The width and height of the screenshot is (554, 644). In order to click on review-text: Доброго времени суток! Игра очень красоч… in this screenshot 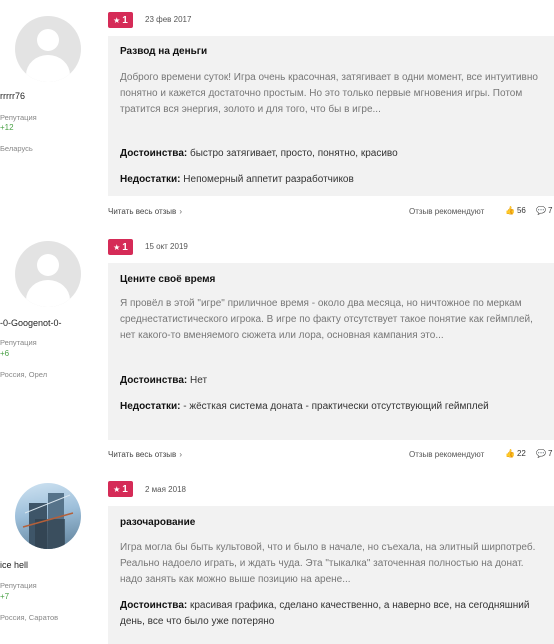, I will do `click(329, 93)`.